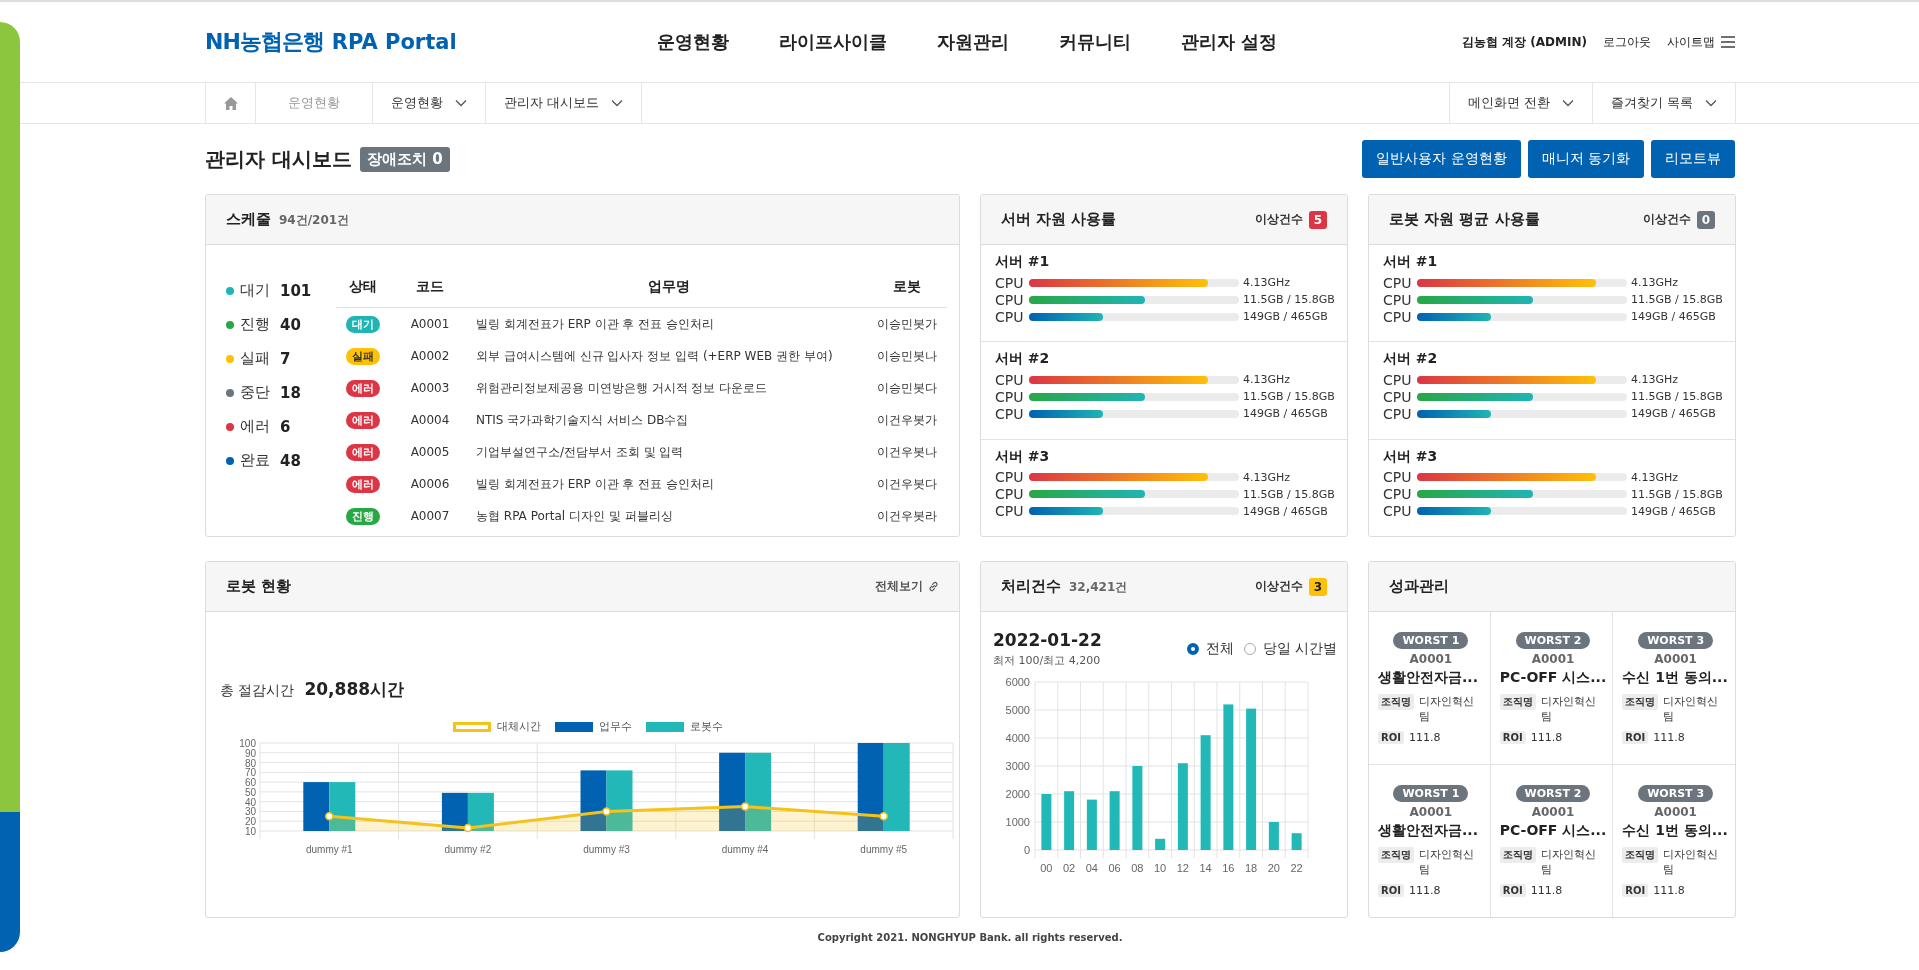  I want to click on table-cell-text: A0007, so click(430, 516).